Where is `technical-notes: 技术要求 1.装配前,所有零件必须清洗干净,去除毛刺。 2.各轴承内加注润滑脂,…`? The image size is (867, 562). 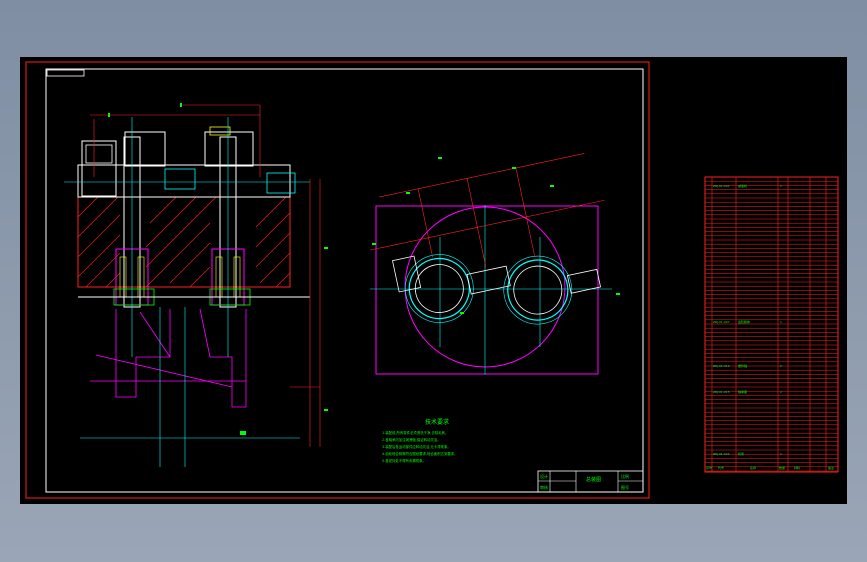 technical-notes: 技术要求 1.装配前,所有零件必须清洗干净,去除毛刺。 2.各轴承内加注润滑脂,… is located at coordinates (420, 440).